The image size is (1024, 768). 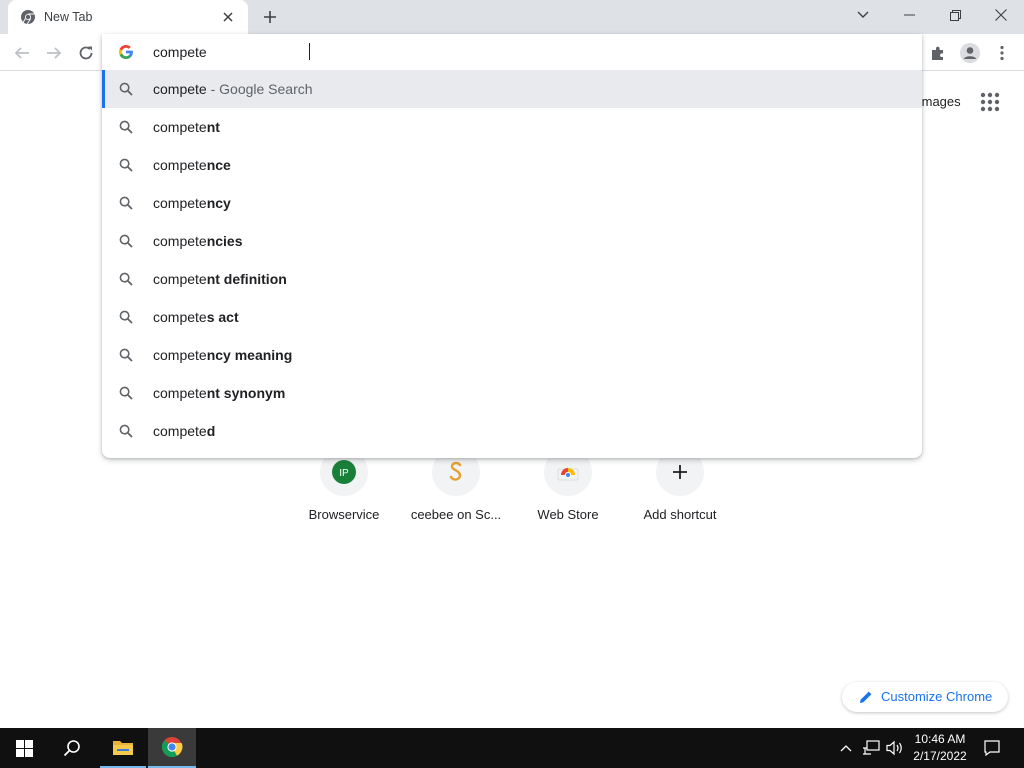 I want to click on ip-badge-text: IP, so click(x=344, y=473).